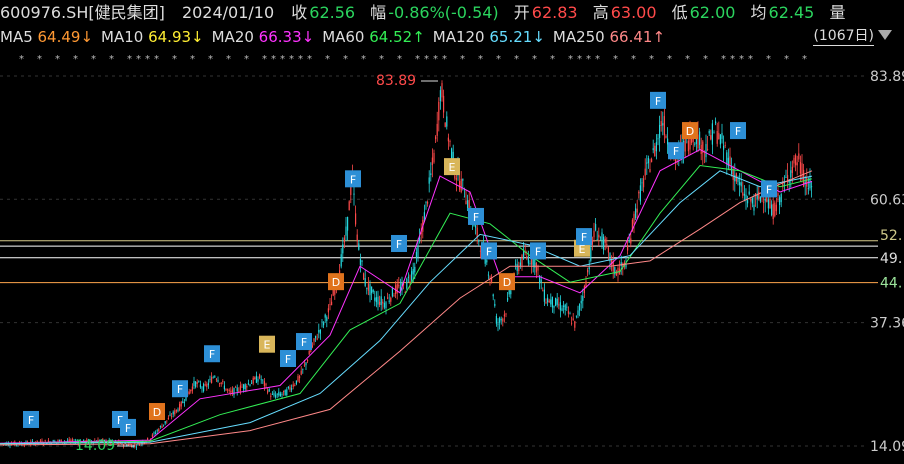 The width and height of the screenshot is (904, 464). What do you see at coordinates (46, 37) in the screenshot?
I see `ma-item-ma5: MA5 64.49↓` at bounding box center [46, 37].